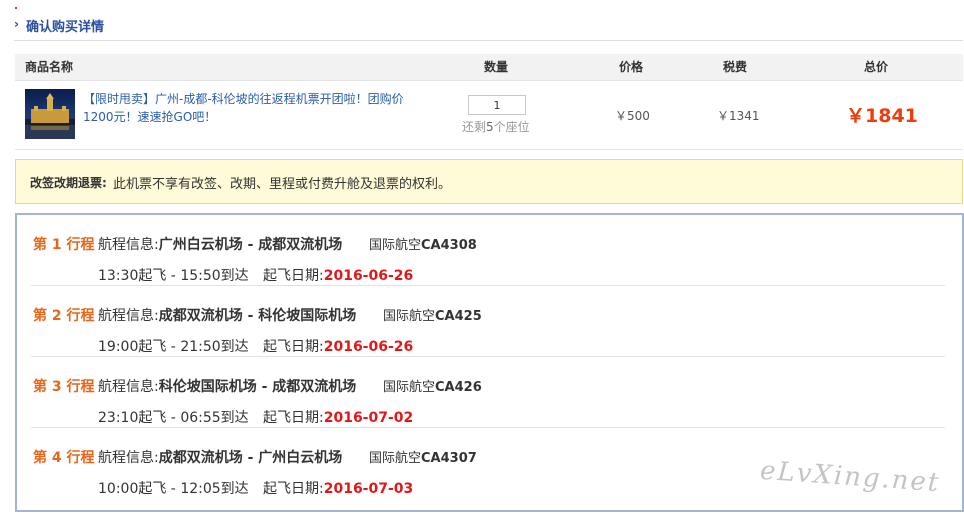 The width and height of the screenshot is (964, 514). Describe the element at coordinates (368, 418) in the screenshot. I see `date-value: 2016-07-02` at that location.